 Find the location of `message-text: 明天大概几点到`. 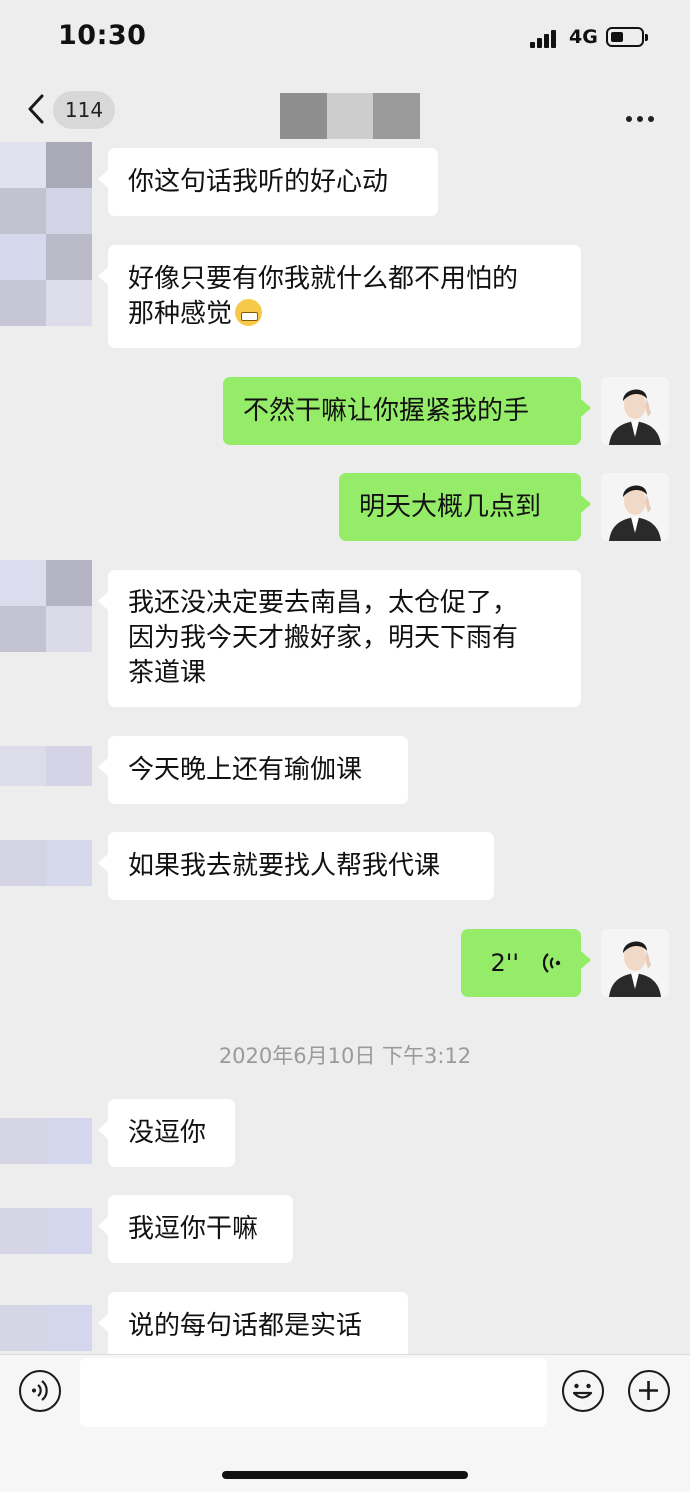

message-text: 明天大概几点到 is located at coordinates (450, 506).